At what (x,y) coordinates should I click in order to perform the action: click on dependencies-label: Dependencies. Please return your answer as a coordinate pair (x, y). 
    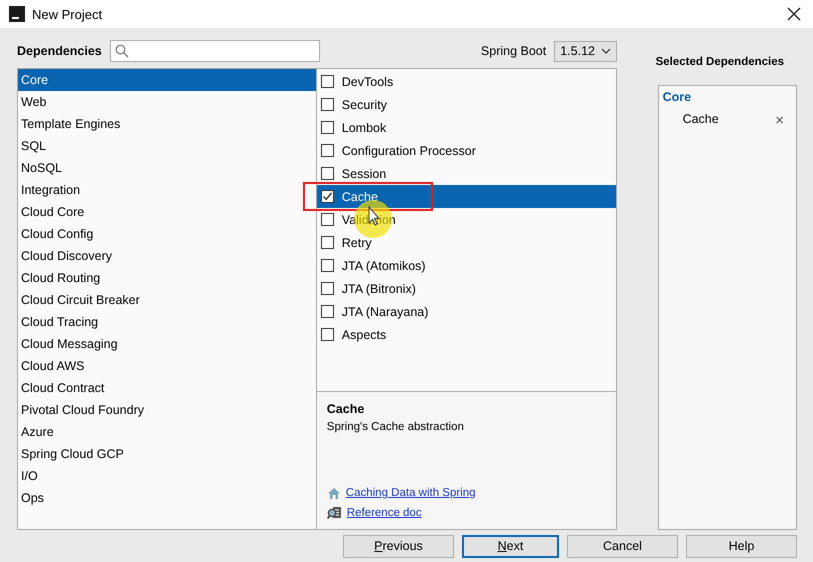
    Looking at the image, I should click on (59, 51).